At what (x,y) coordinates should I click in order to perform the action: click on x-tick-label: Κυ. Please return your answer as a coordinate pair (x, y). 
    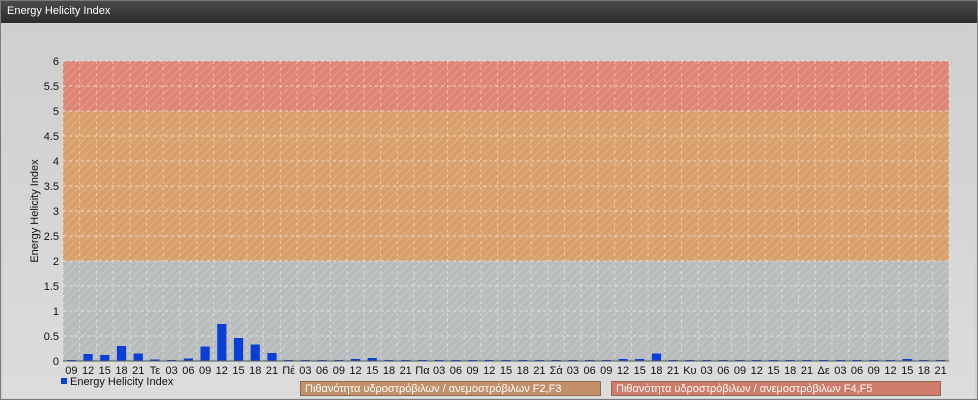
    Looking at the image, I should click on (689, 371).